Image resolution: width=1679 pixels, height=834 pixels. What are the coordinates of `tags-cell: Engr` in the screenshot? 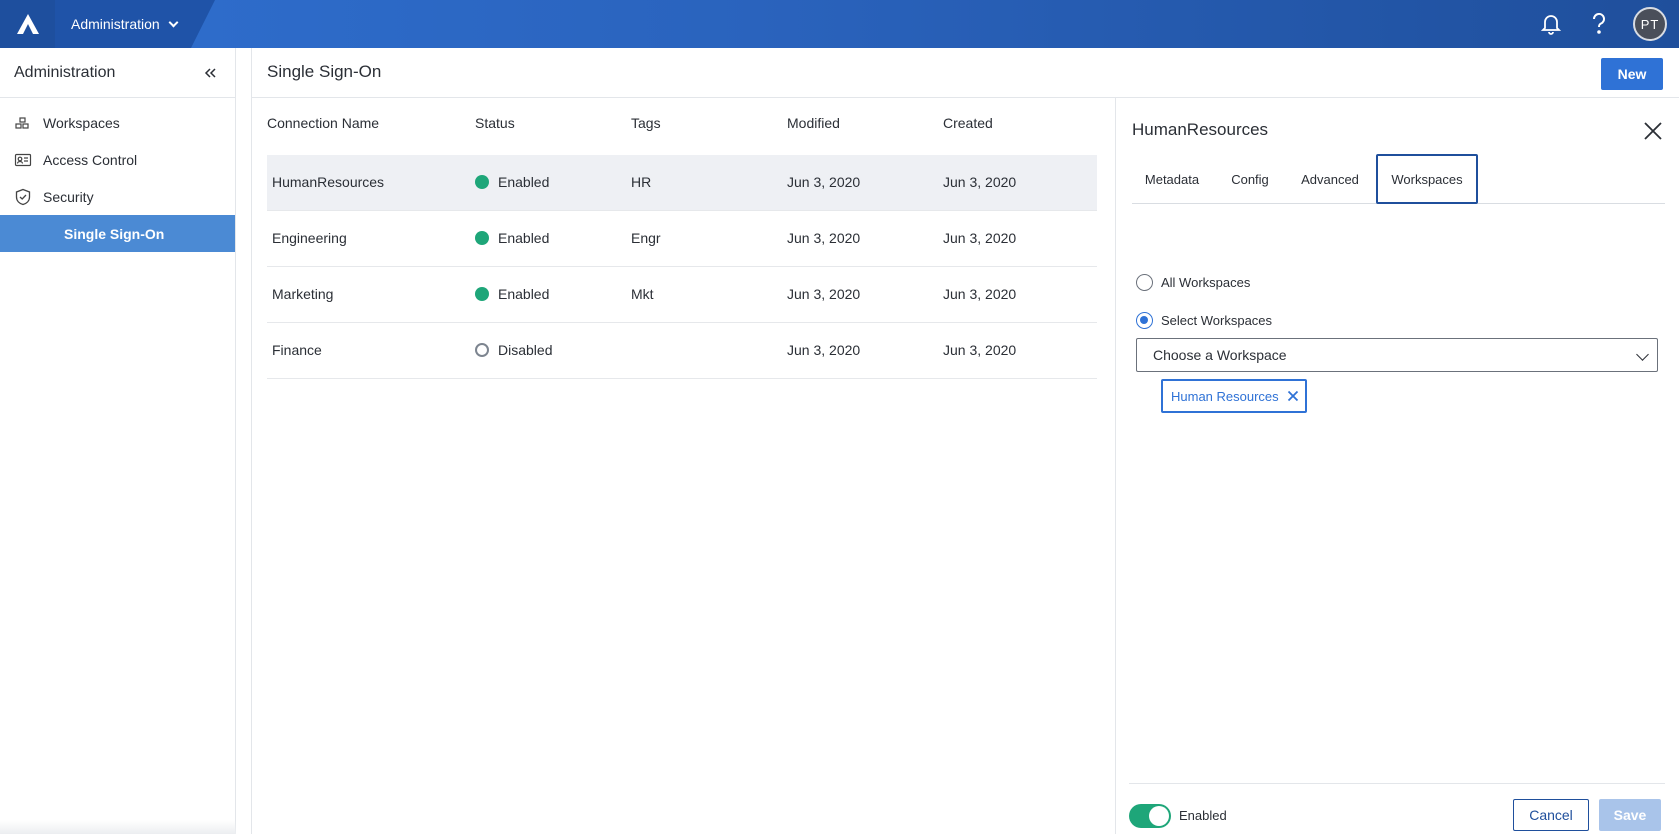 It's located at (646, 238).